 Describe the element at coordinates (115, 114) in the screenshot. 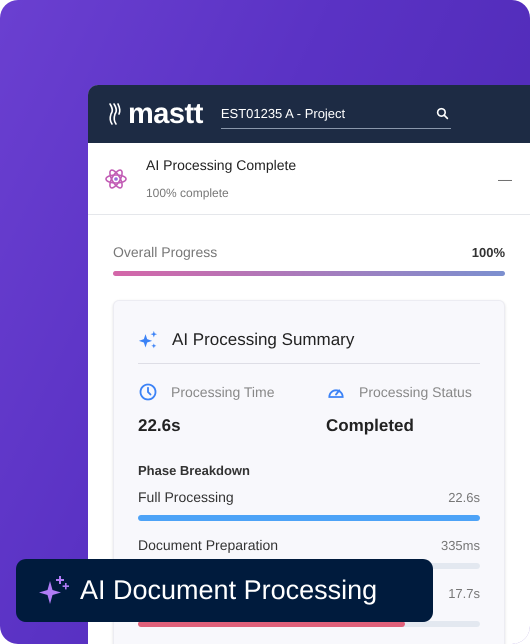

I see `logo-icon` at that location.